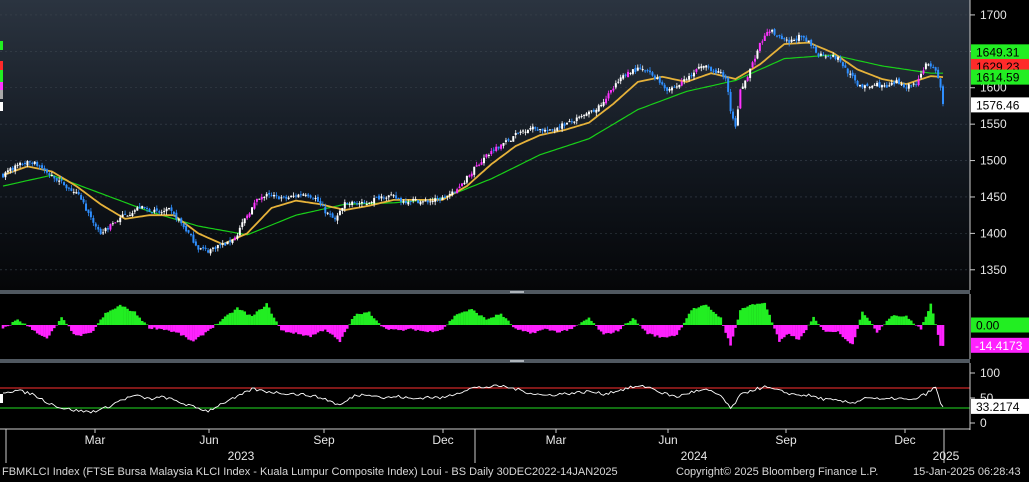 Image resolution: width=1029 pixels, height=482 pixels. What do you see at coordinates (1000, 406) in the screenshot?
I see `rsi-last-tag: 33.2174` at bounding box center [1000, 406].